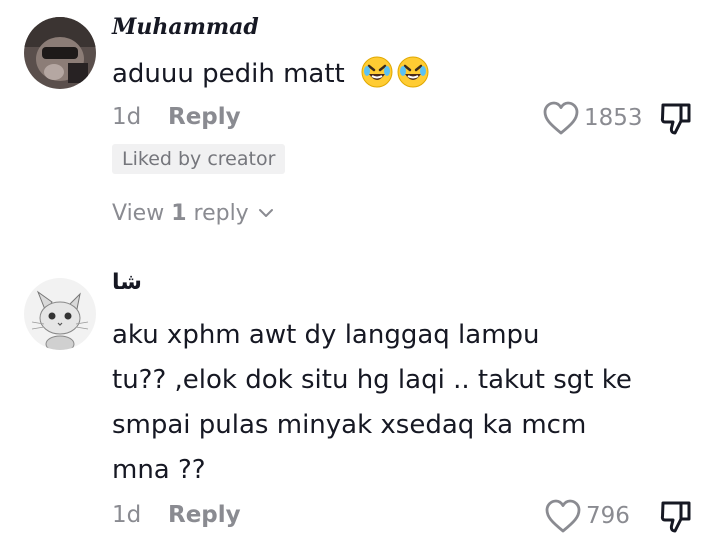 This screenshot has width=720, height=540. Describe the element at coordinates (349, 425) in the screenshot. I see `comment-text-line: smpai pulas minyak xsedaq ka mcm` at that location.